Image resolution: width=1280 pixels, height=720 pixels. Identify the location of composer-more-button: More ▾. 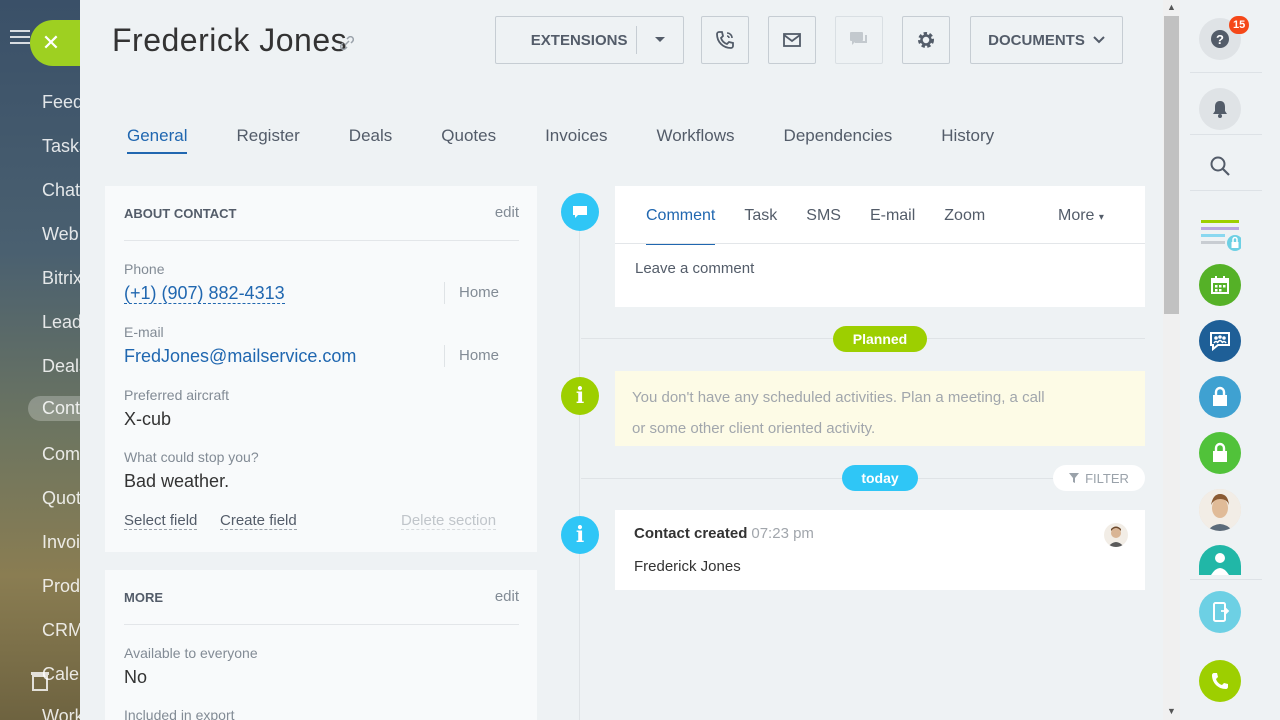
(1081, 216).